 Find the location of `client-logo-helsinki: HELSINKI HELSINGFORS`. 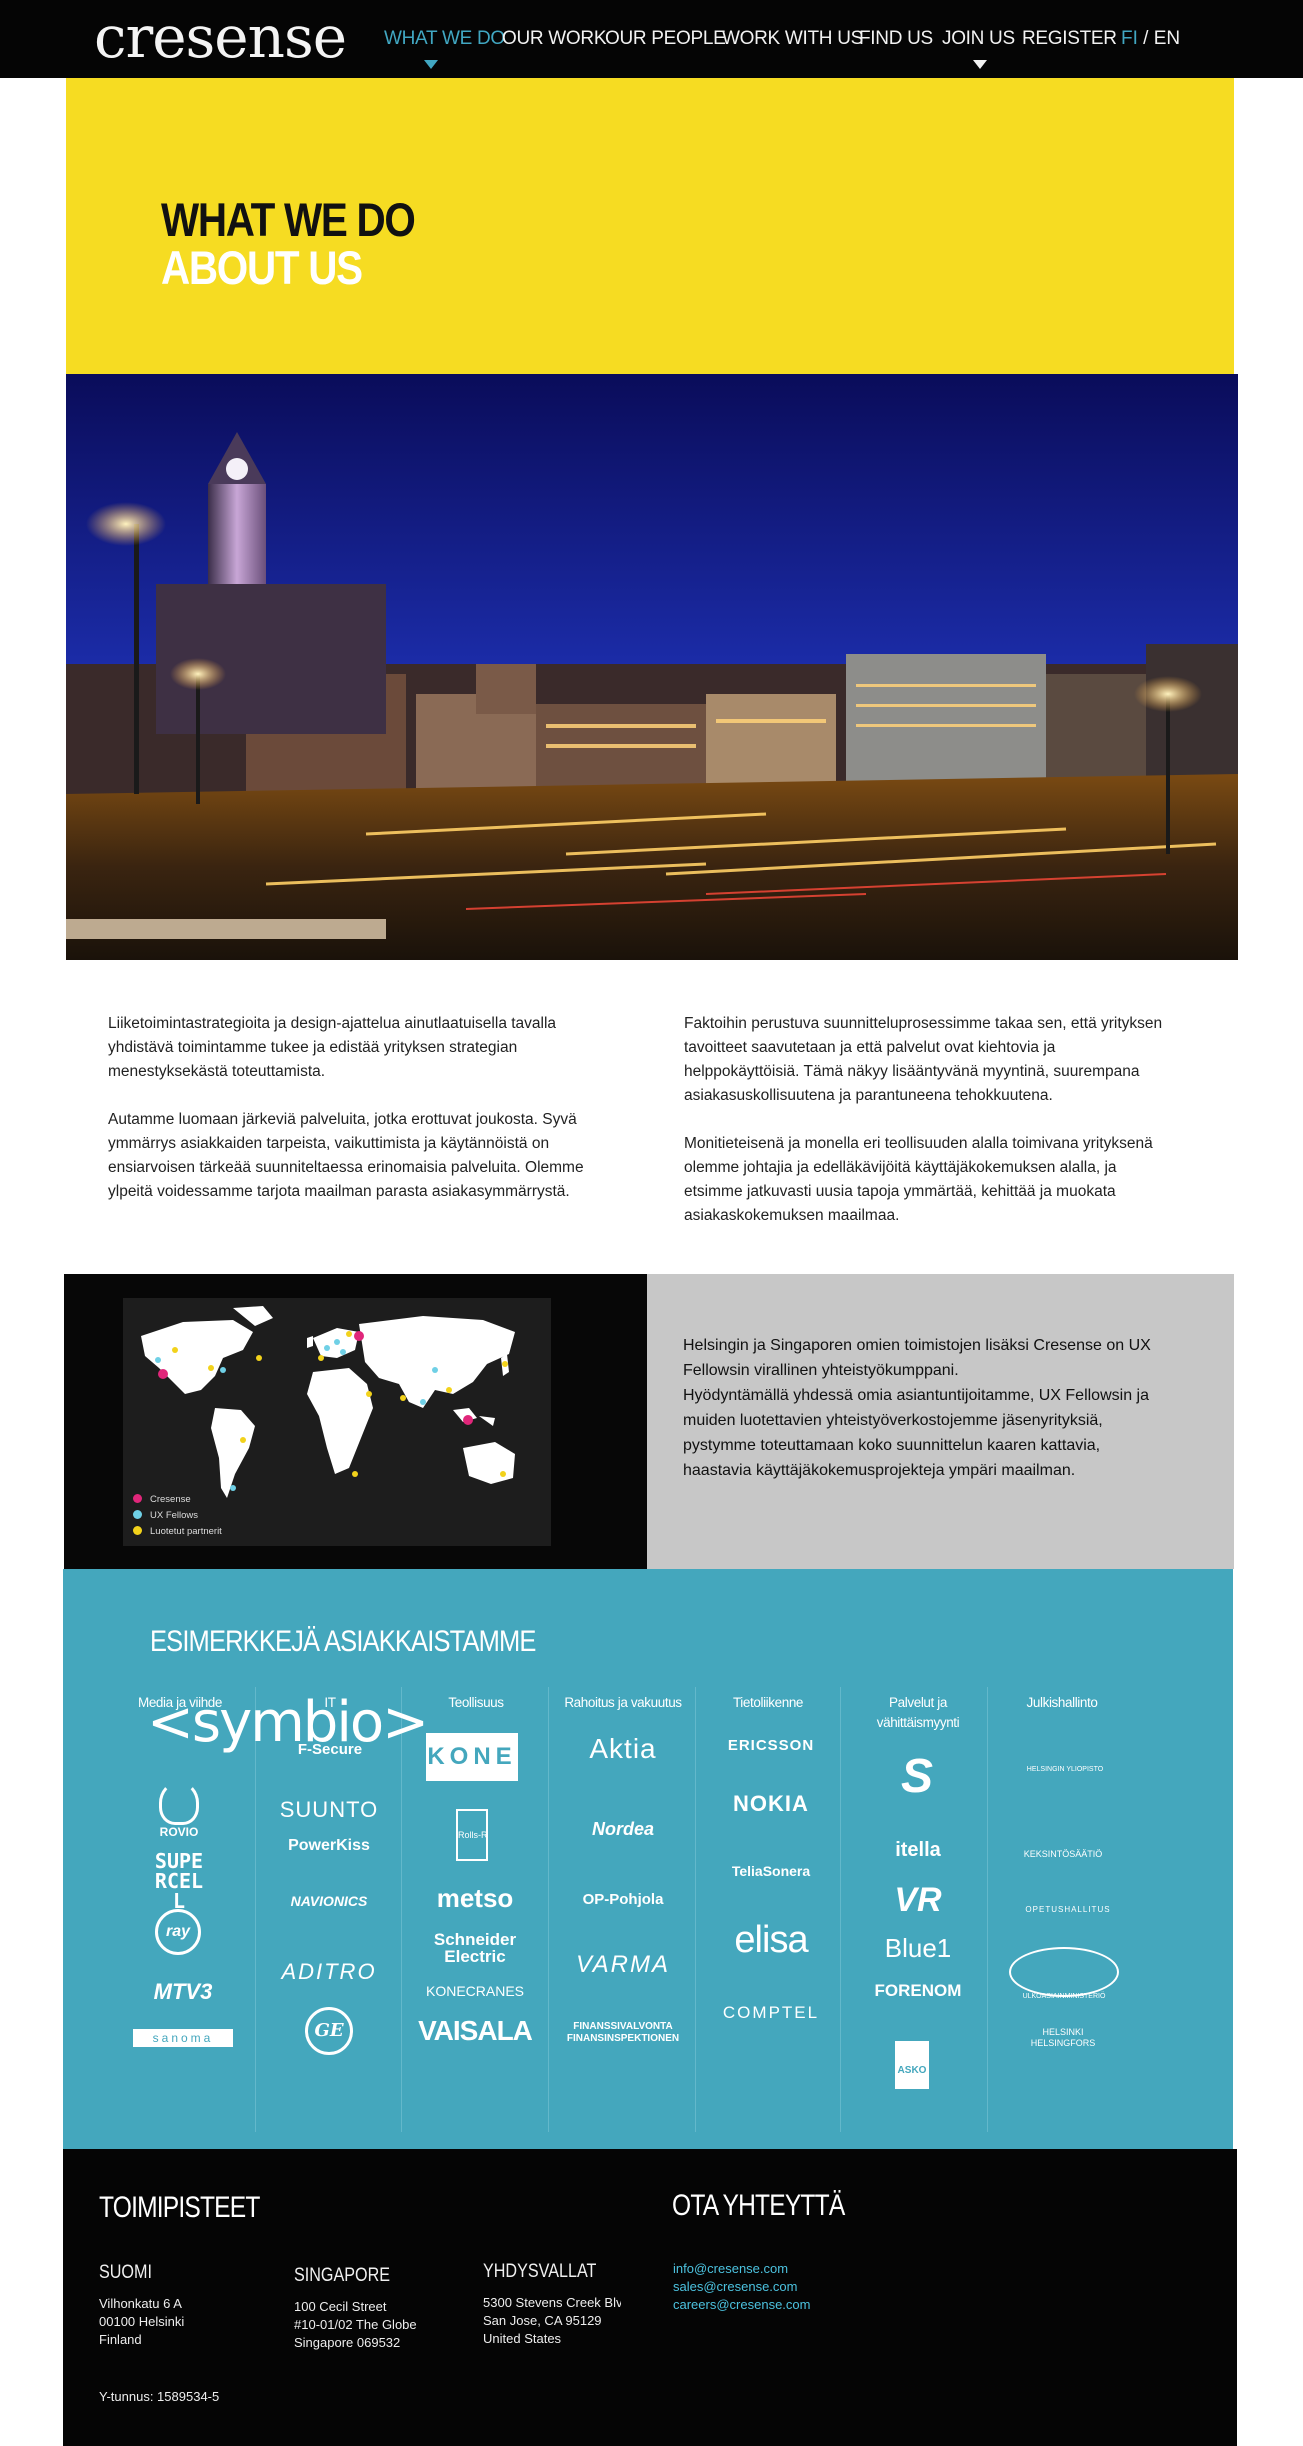

client-logo-helsinki: HELSINKI HELSINGFORS is located at coordinates (1063, 2037).